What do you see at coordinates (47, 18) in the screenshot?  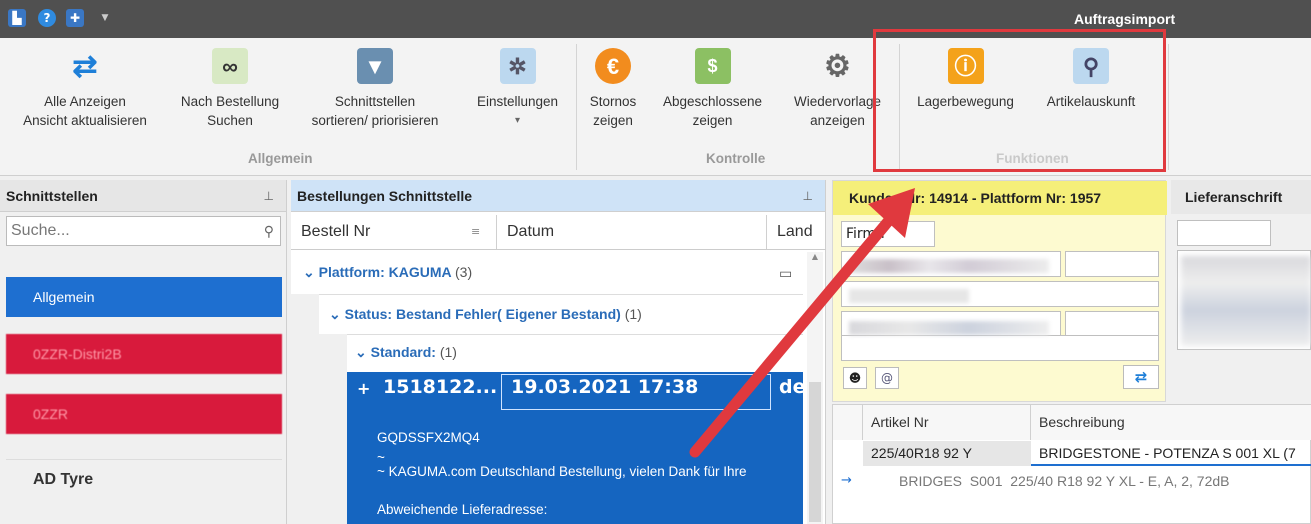 I see `help-icon: ?` at bounding box center [47, 18].